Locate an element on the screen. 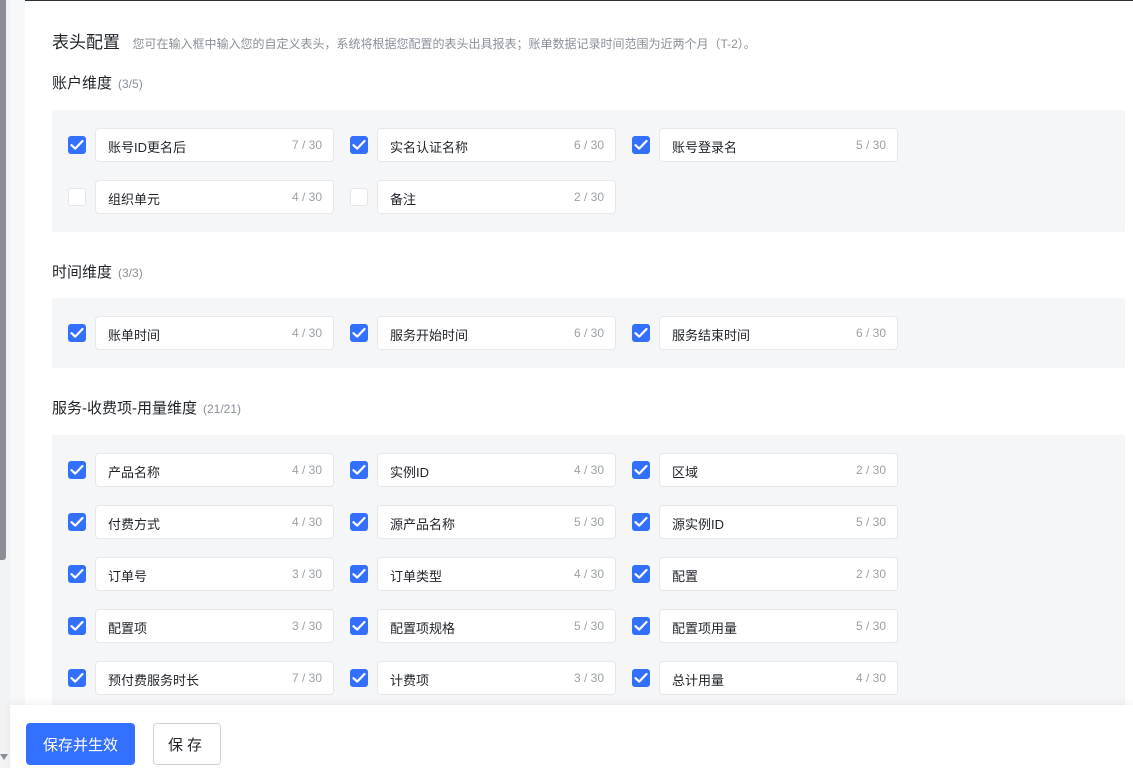 The width and height of the screenshot is (1133, 768). left-scrollbar is located at coordinates (3, 280).